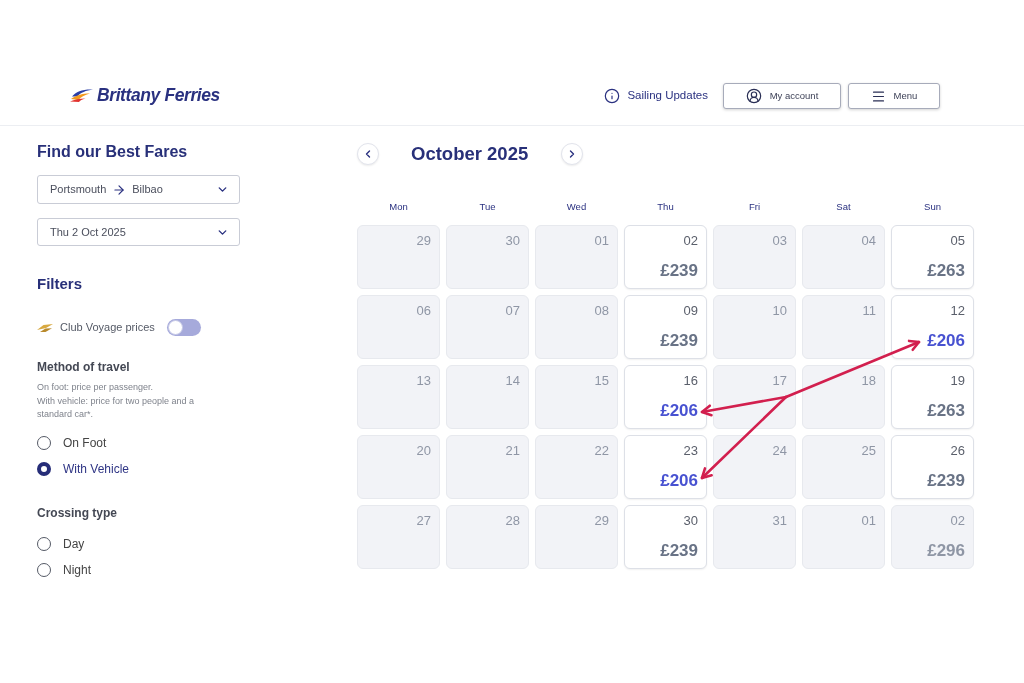 The height and width of the screenshot is (683, 1024). I want to click on weekday-label: Sun, so click(932, 207).